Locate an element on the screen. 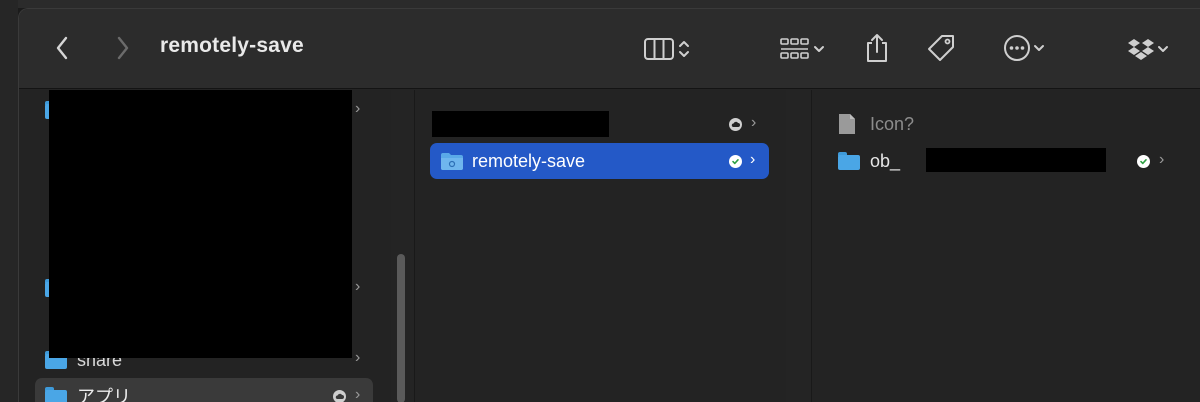 The image size is (1200, 402). window-title: remotely-save is located at coordinates (232, 45).